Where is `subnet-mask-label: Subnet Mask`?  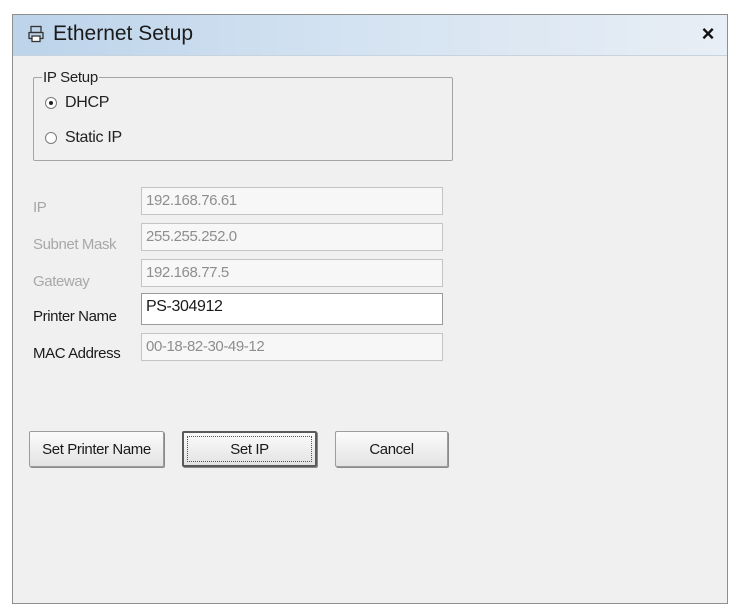 subnet-mask-label: Subnet Mask is located at coordinates (75, 244).